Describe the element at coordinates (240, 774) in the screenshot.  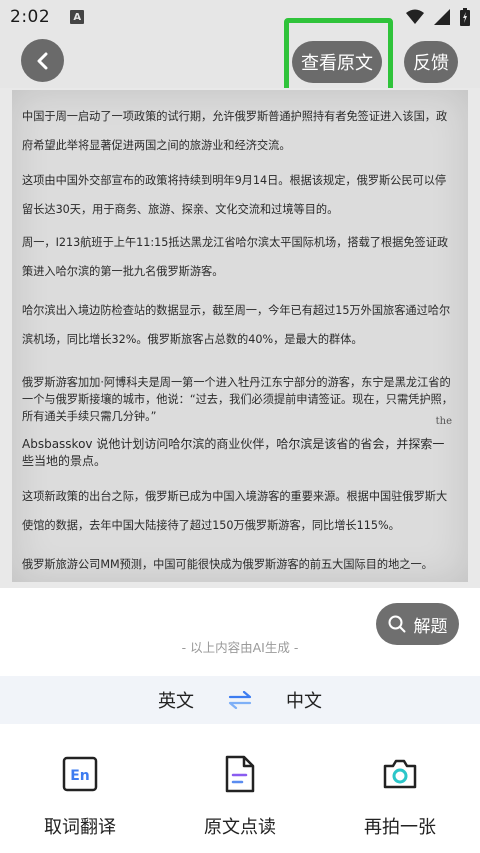
I see `document-icon` at that location.